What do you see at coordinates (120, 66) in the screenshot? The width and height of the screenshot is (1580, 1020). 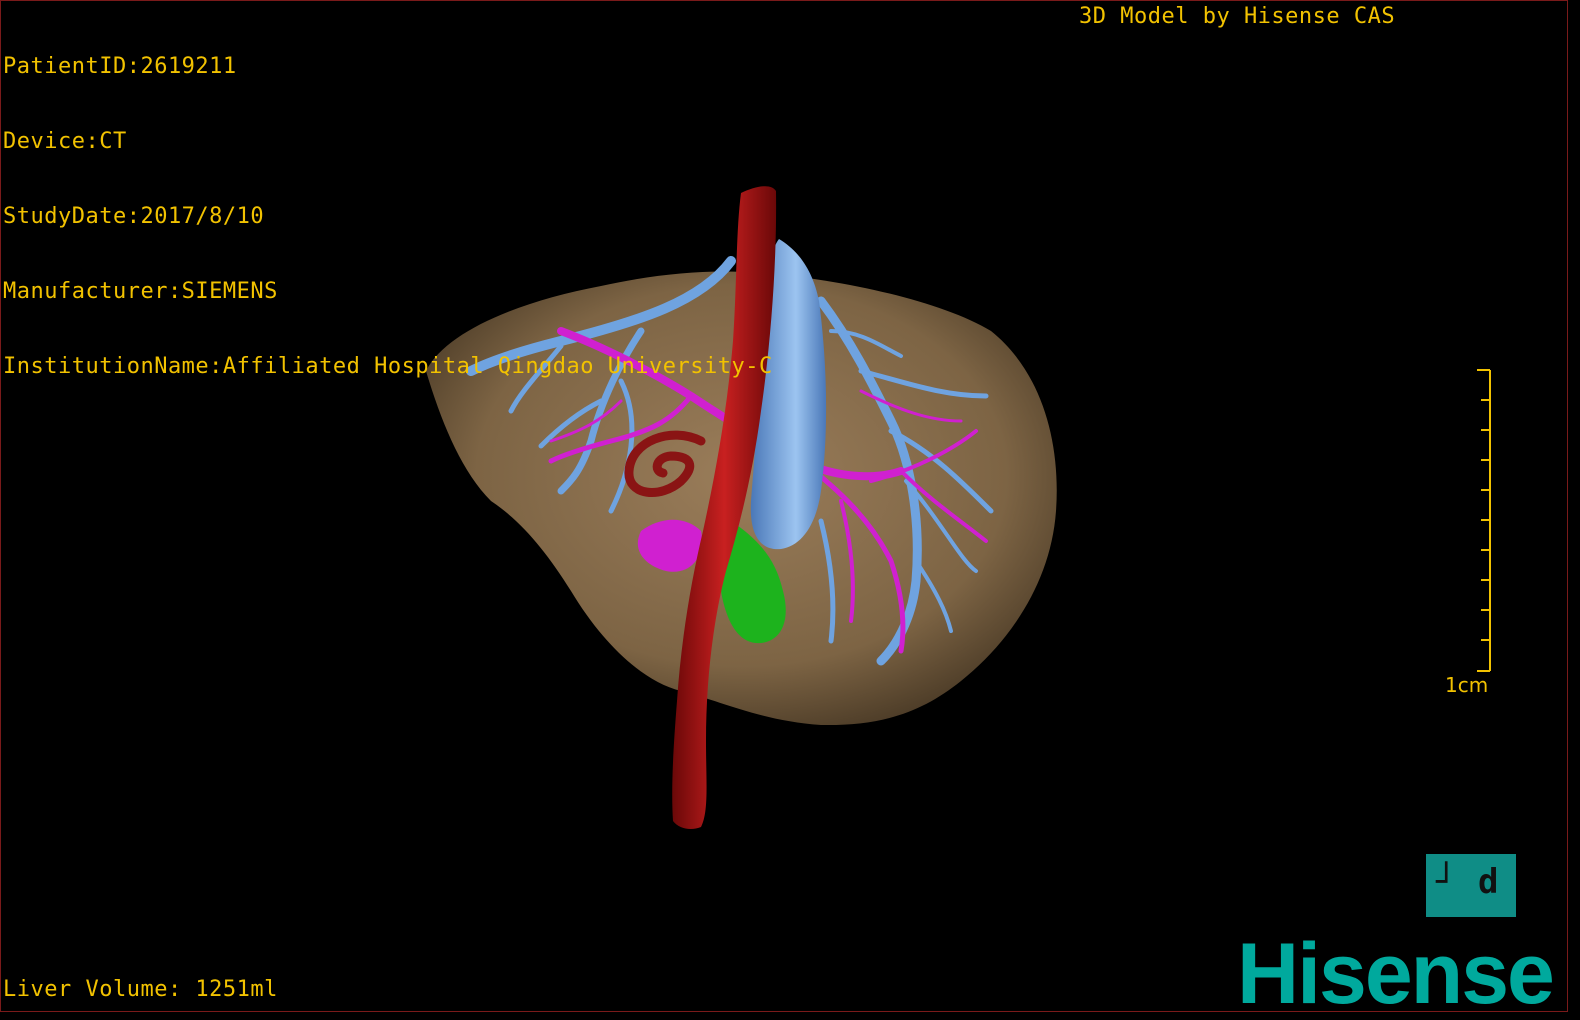 I see `patient-id-text: PatientID:2619211` at bounding box center [120, 66].